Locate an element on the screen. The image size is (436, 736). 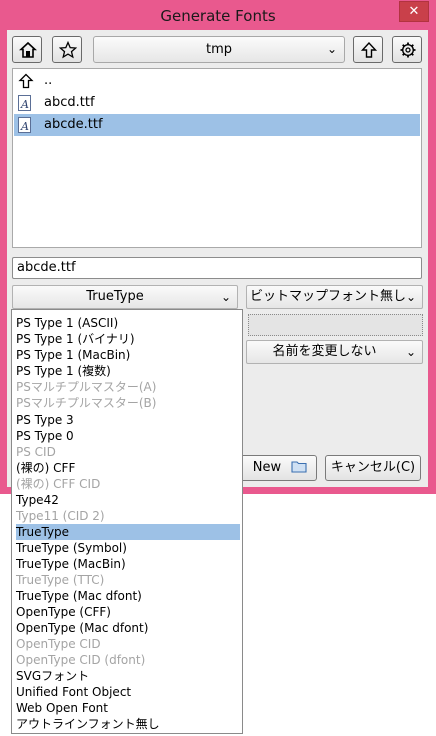
format-option: TrueType (MacBin) is located at coordinates (128, 564).